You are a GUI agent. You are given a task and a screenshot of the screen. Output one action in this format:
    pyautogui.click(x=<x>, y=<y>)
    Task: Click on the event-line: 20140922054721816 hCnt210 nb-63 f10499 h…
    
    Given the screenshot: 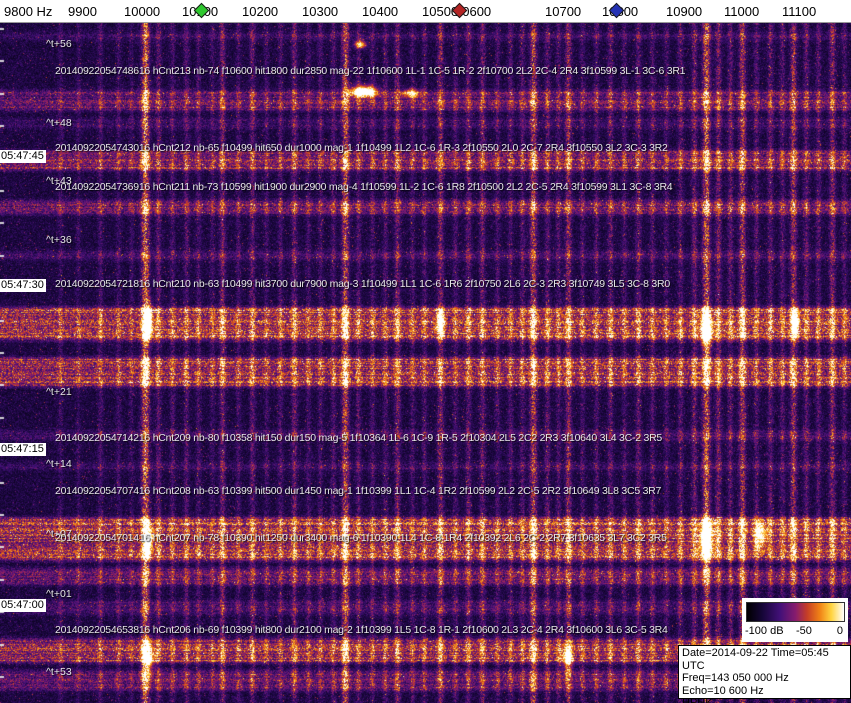 What is the action you would take?
    pyautogui.click(x=362, y=284)
    